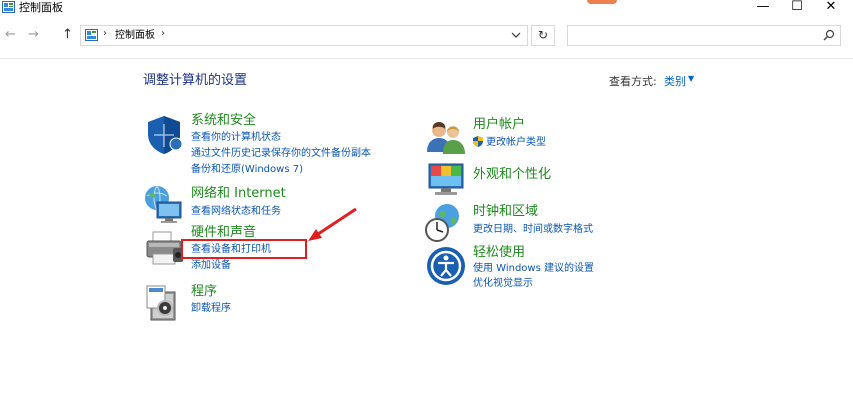 The height and width of the screenshot is (400, 853). I want to click on link-uninstall-program: 卸载程序, so click(211, 308).